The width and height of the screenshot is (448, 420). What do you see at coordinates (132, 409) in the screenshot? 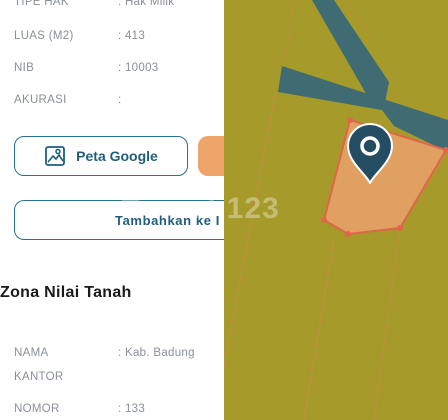
I see `nomor-value: : 133` at bounding box center [132, 409].